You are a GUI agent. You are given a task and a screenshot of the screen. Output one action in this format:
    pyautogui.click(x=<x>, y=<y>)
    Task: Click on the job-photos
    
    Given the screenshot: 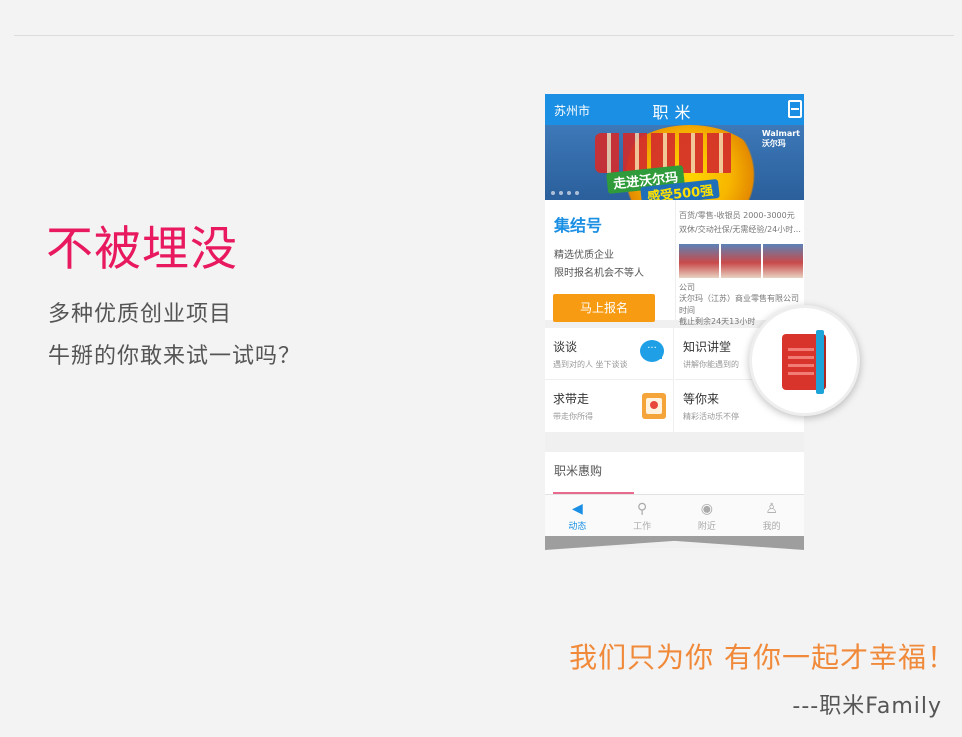 What is the action you would take?
    pyautogui.click(x=741, y=261)
    